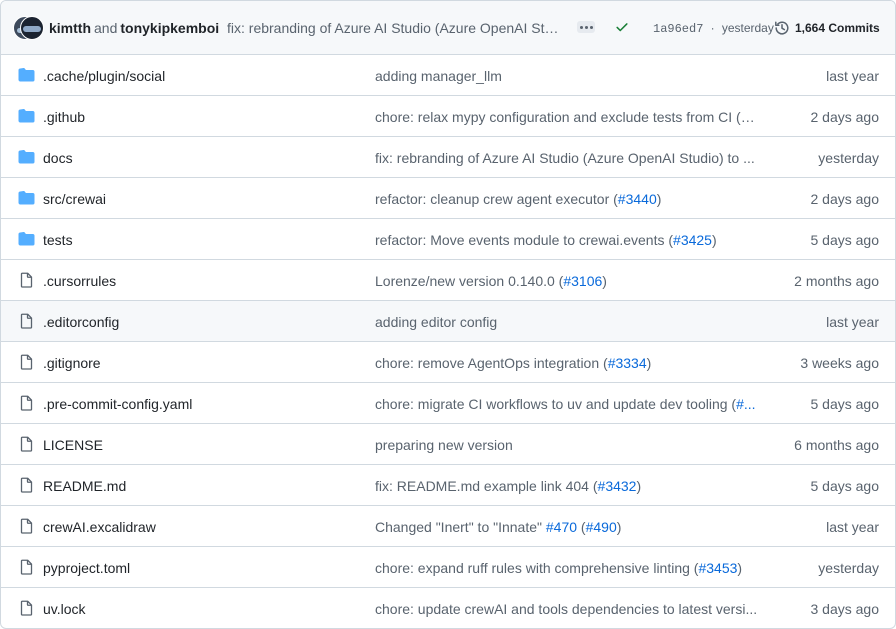  I want to click on expand-commit-message-button, so click(586, 27).